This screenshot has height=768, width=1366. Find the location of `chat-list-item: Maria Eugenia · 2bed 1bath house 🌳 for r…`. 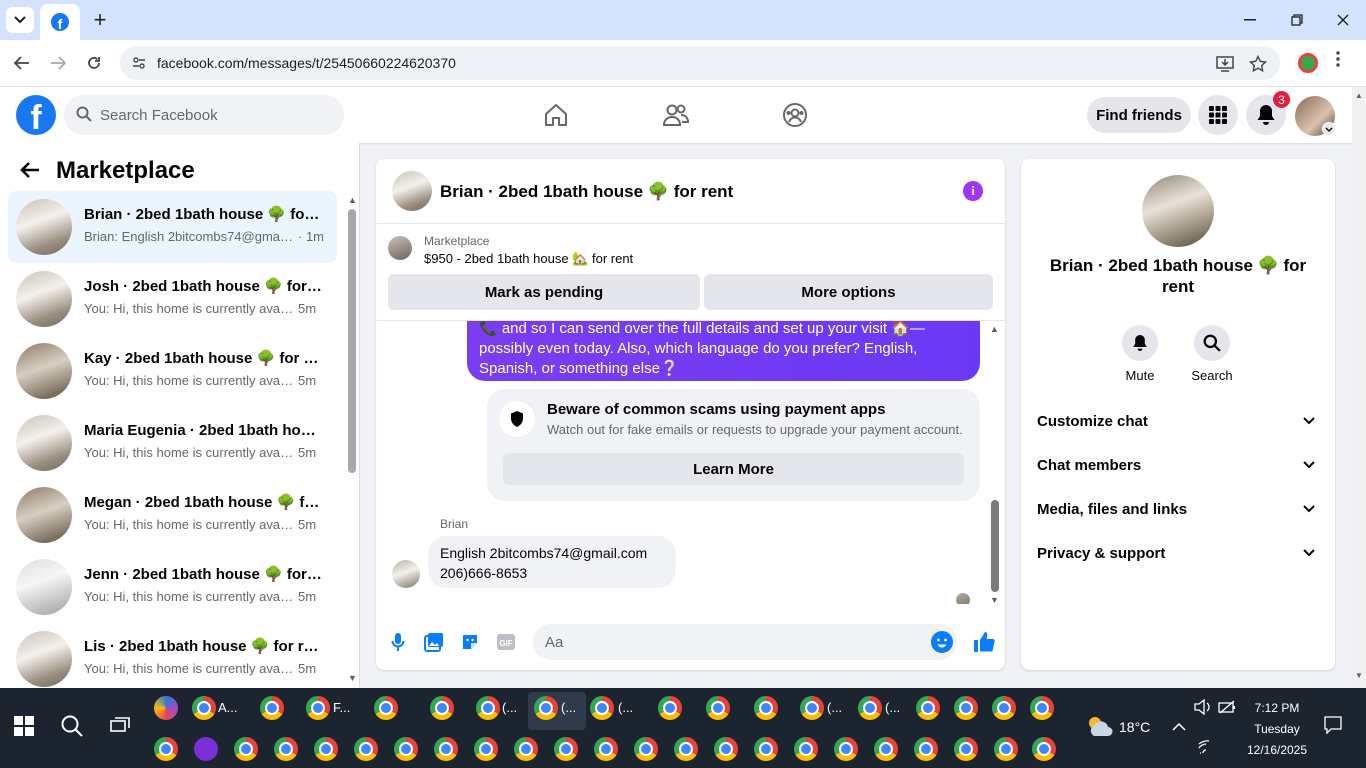

chat-list-item: Maria Eugenia · 2bed 1bath house 🌳 for r… is located at coordinates (172, 443).